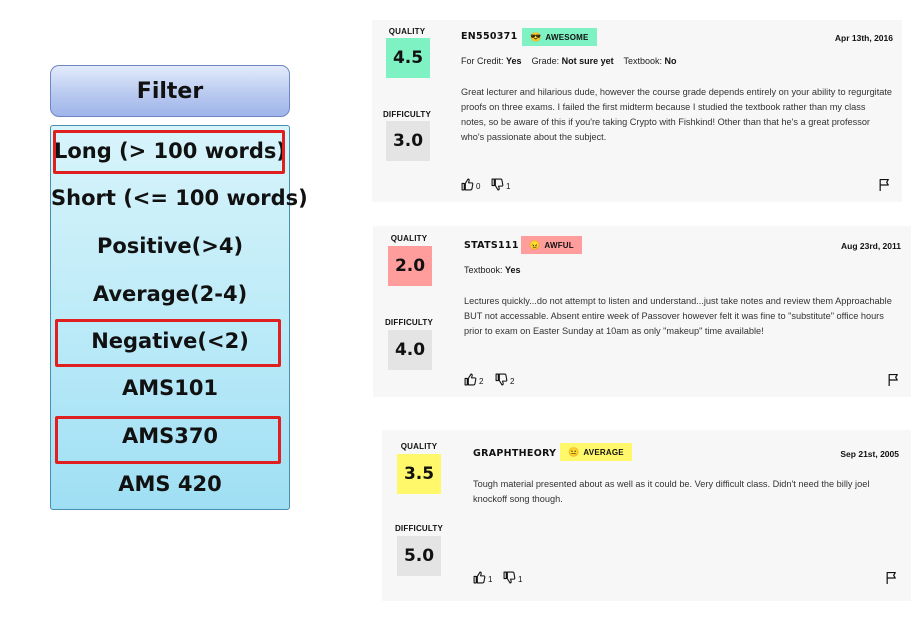  What do you see at coordinates (559, 245) in the screenshot?
I see `rating-tag-label: AWFUL` at bounding box center [559, 245].